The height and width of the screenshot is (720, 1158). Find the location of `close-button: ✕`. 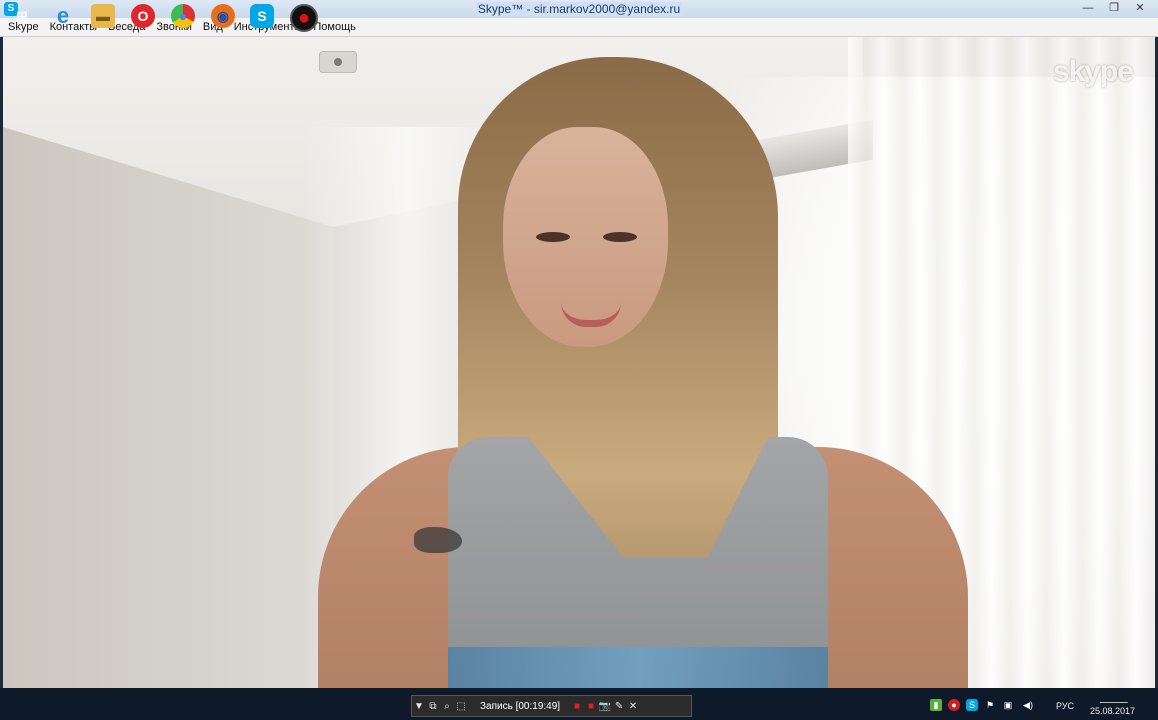

close-button: ✕ is located at coordinates (1140, 8).